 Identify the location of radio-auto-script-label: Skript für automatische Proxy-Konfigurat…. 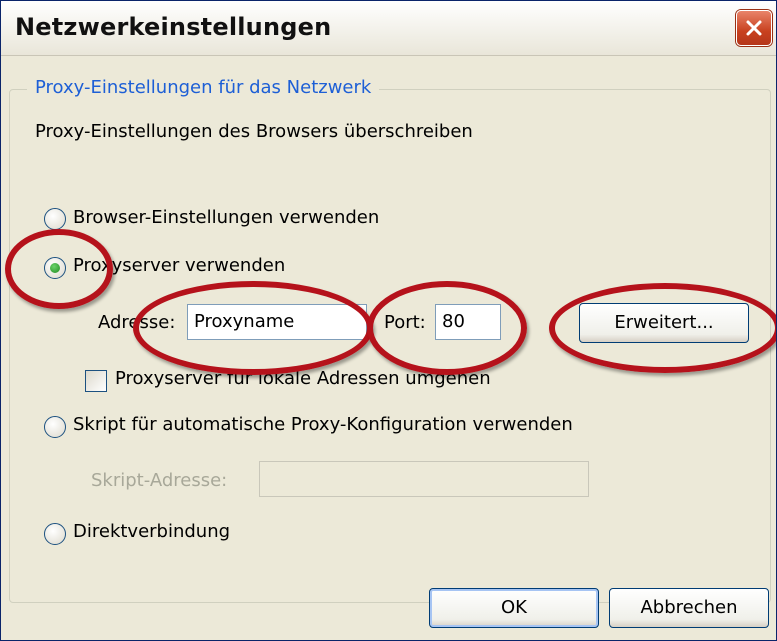
(323, 424).